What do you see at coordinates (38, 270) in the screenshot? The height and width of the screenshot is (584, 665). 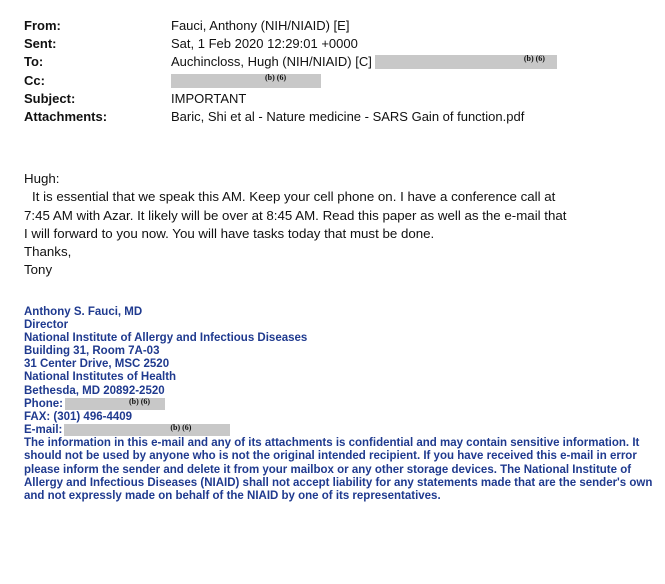 I see `signoff: Tony` at bounding box center [38, 270].